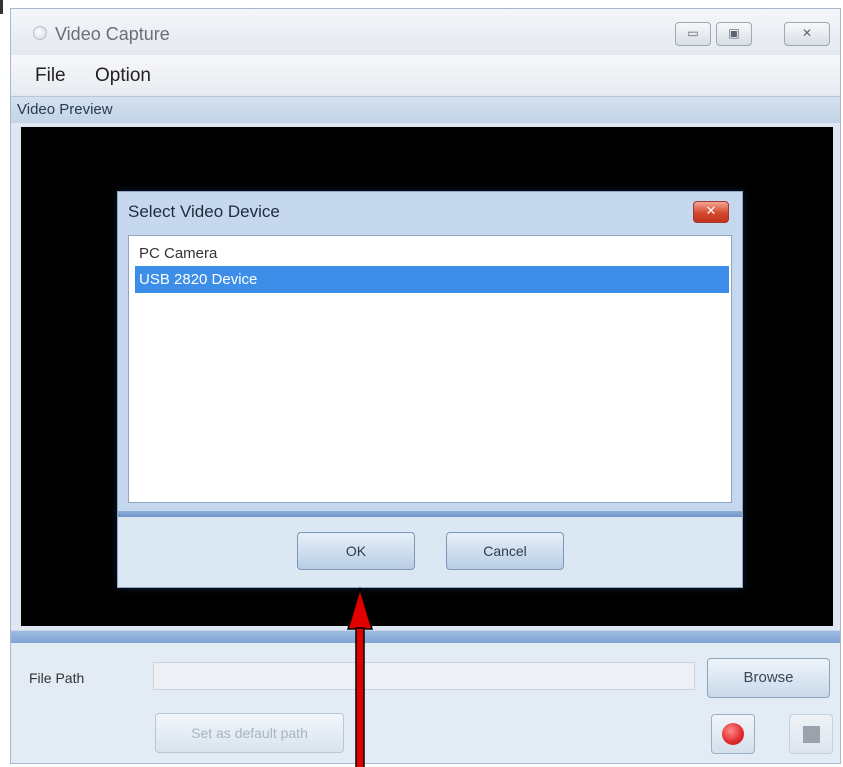 The width and height of the screenshot is (843, 767). Describe the element at coordinates (425, 109) in the screenshot. I see `video-preview-header: Video Preview` at that location.